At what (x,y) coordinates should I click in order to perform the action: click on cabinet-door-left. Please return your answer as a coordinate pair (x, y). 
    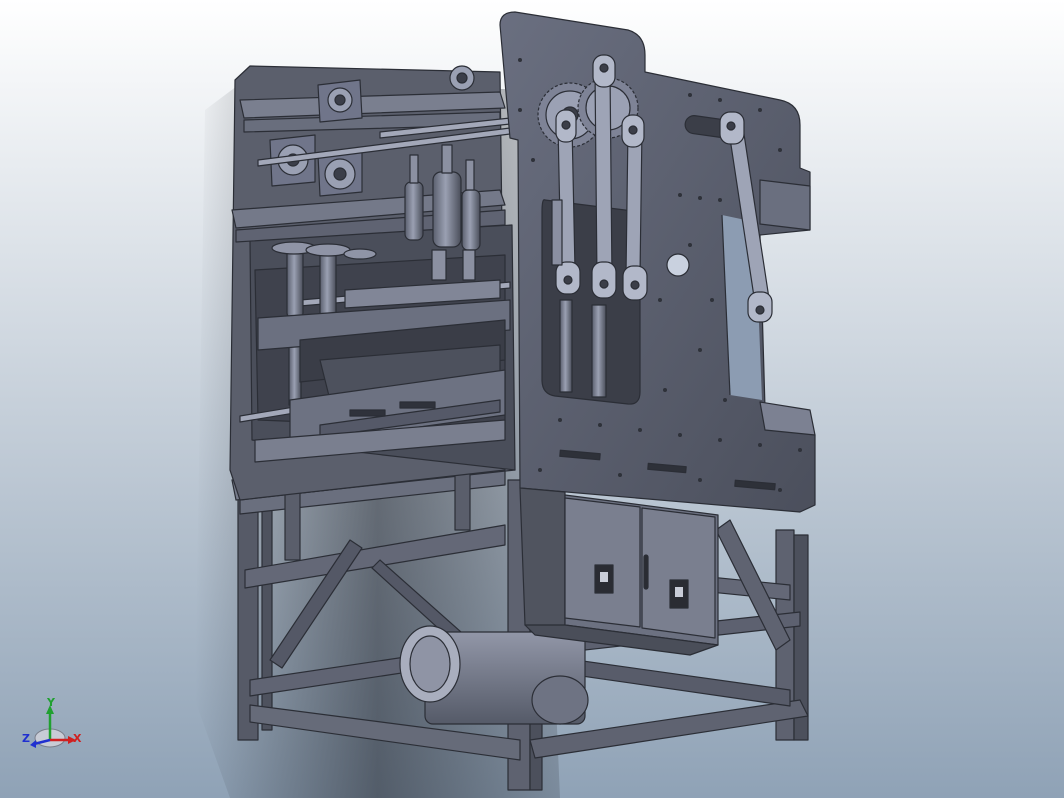
    Looking at the image, I should click on (602, 562).